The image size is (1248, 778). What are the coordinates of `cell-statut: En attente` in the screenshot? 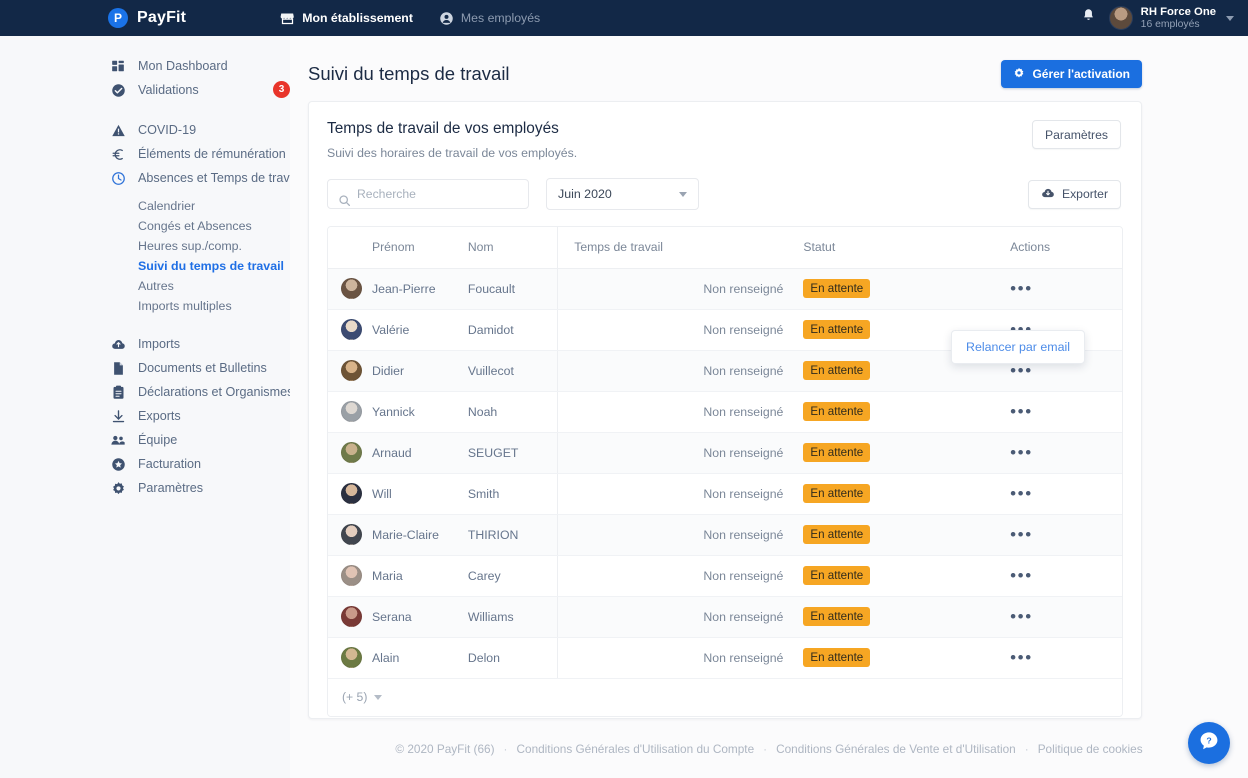 It's located at (885, 535).